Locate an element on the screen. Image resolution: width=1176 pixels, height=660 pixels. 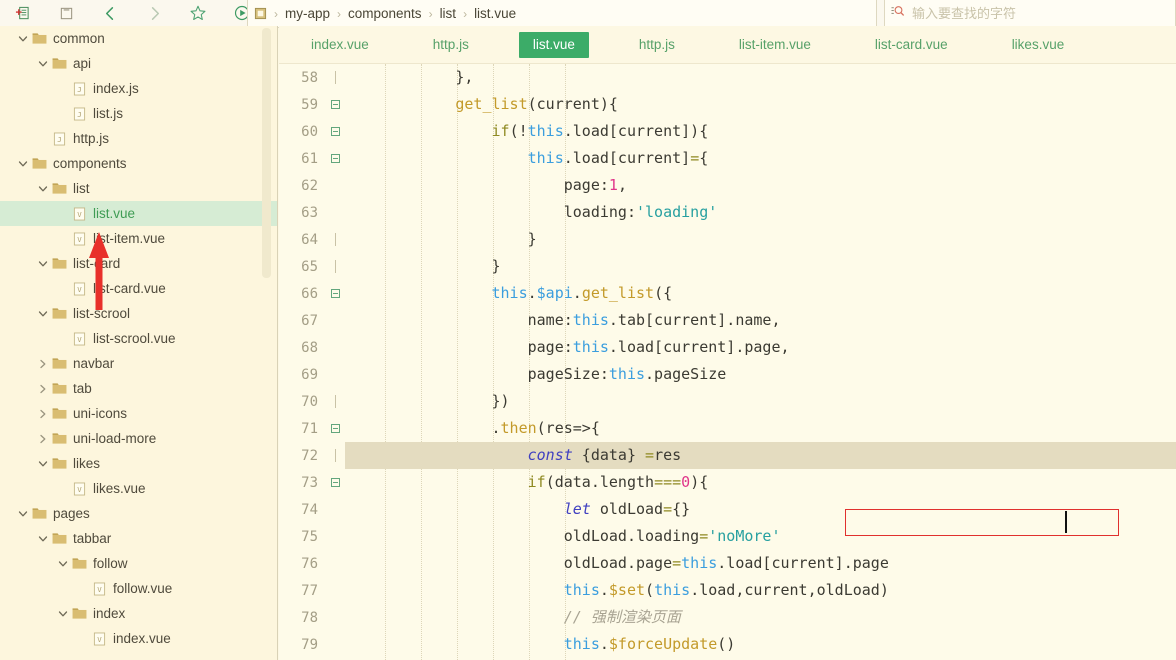
code-line: 74 let oldLoad={} is located at coordinates (727, 509).